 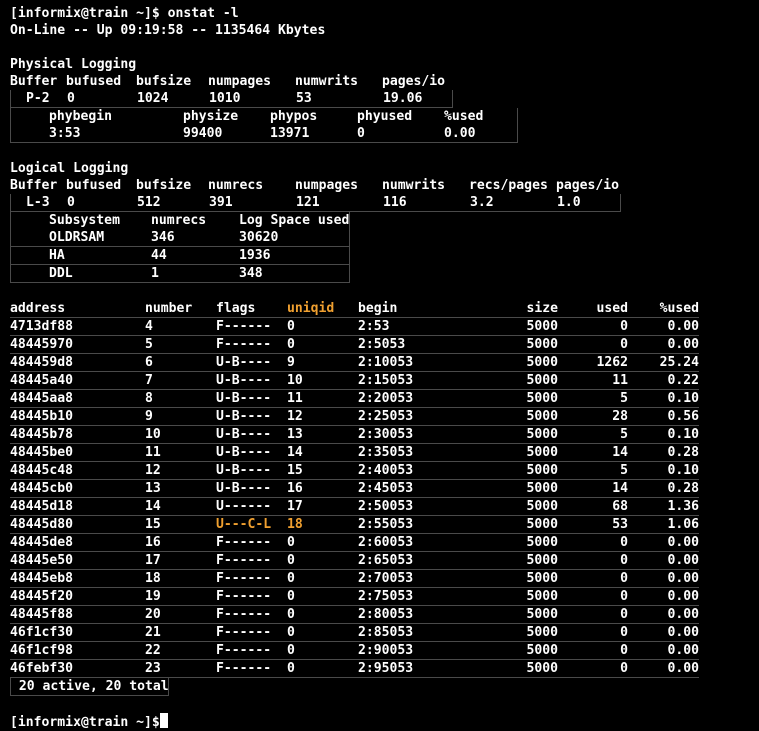 I want to click on address: 48445970, so click(x=42, y=344).